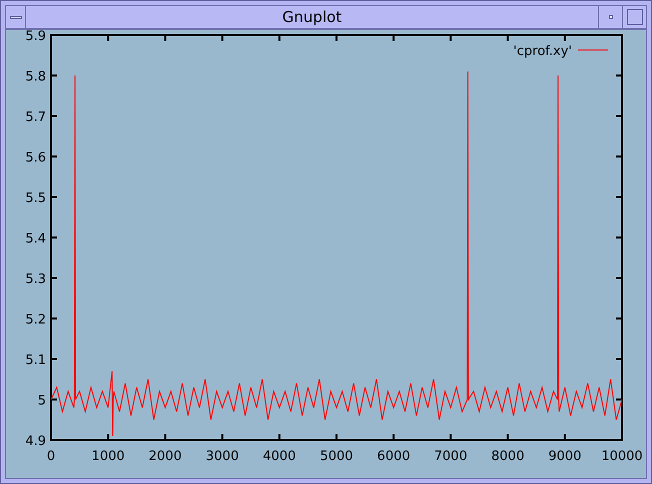 Image resolution: width=652 pixels, height=484 pixels. I want to click on x-tick-label: 5000, so click(337, 456).